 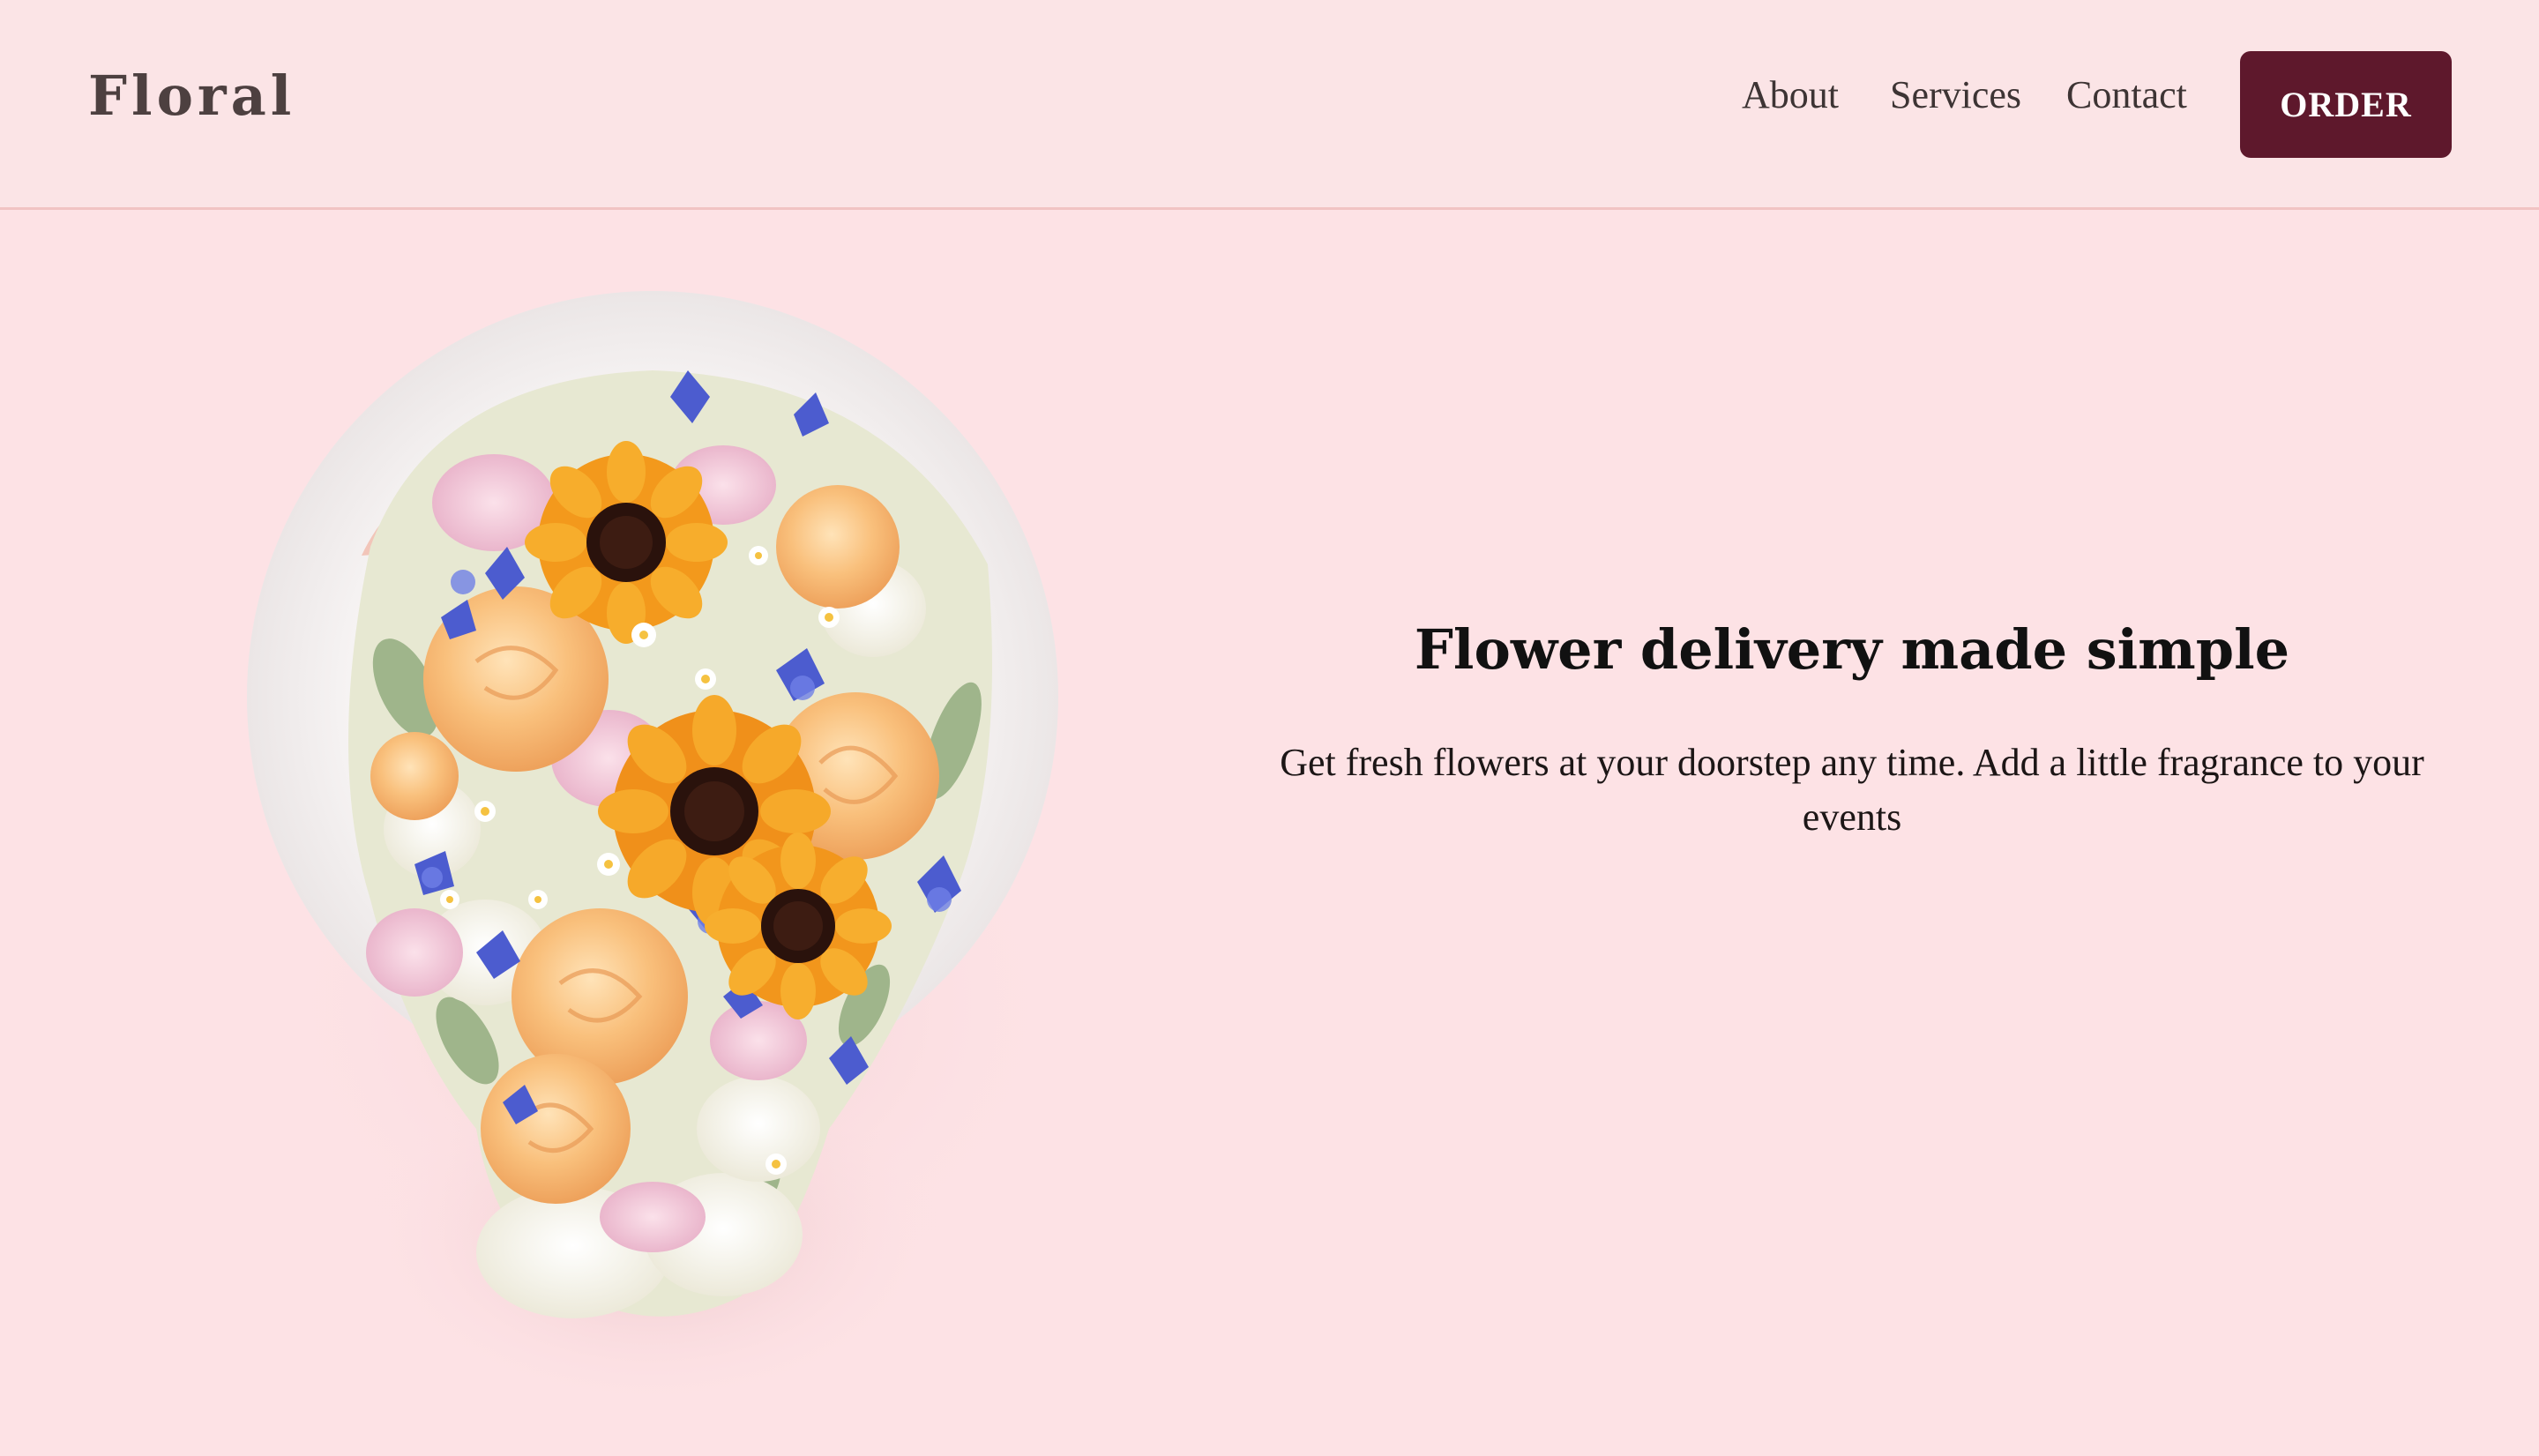 What do you see at coordinates (1956, 94) in the screenshot?
I see `nav-link-services: Services` at bounding box center [1956, 94].